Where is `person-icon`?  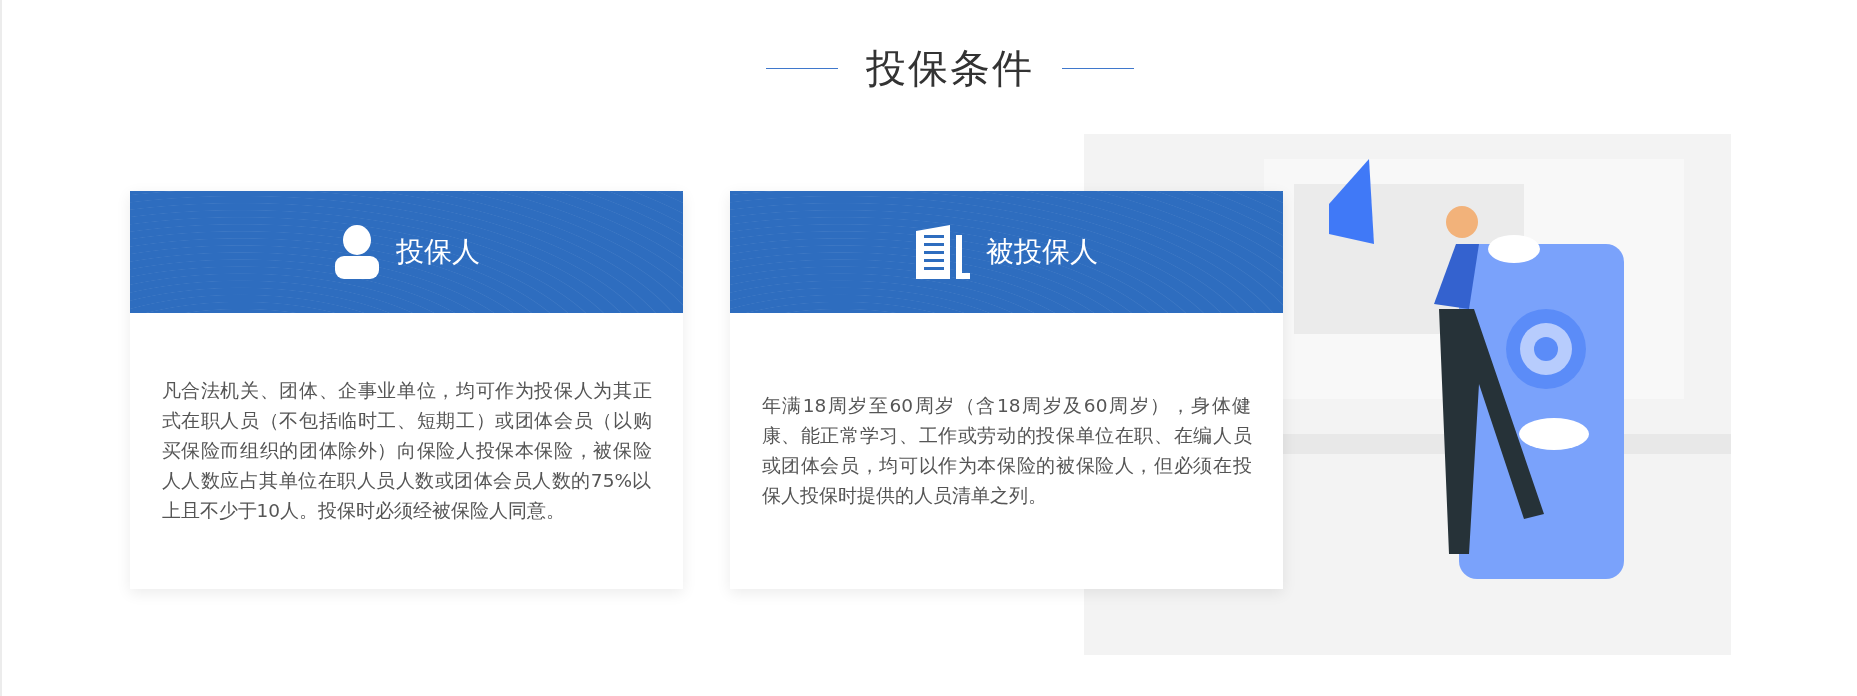
person-icon is located at coordinates (356, 252).